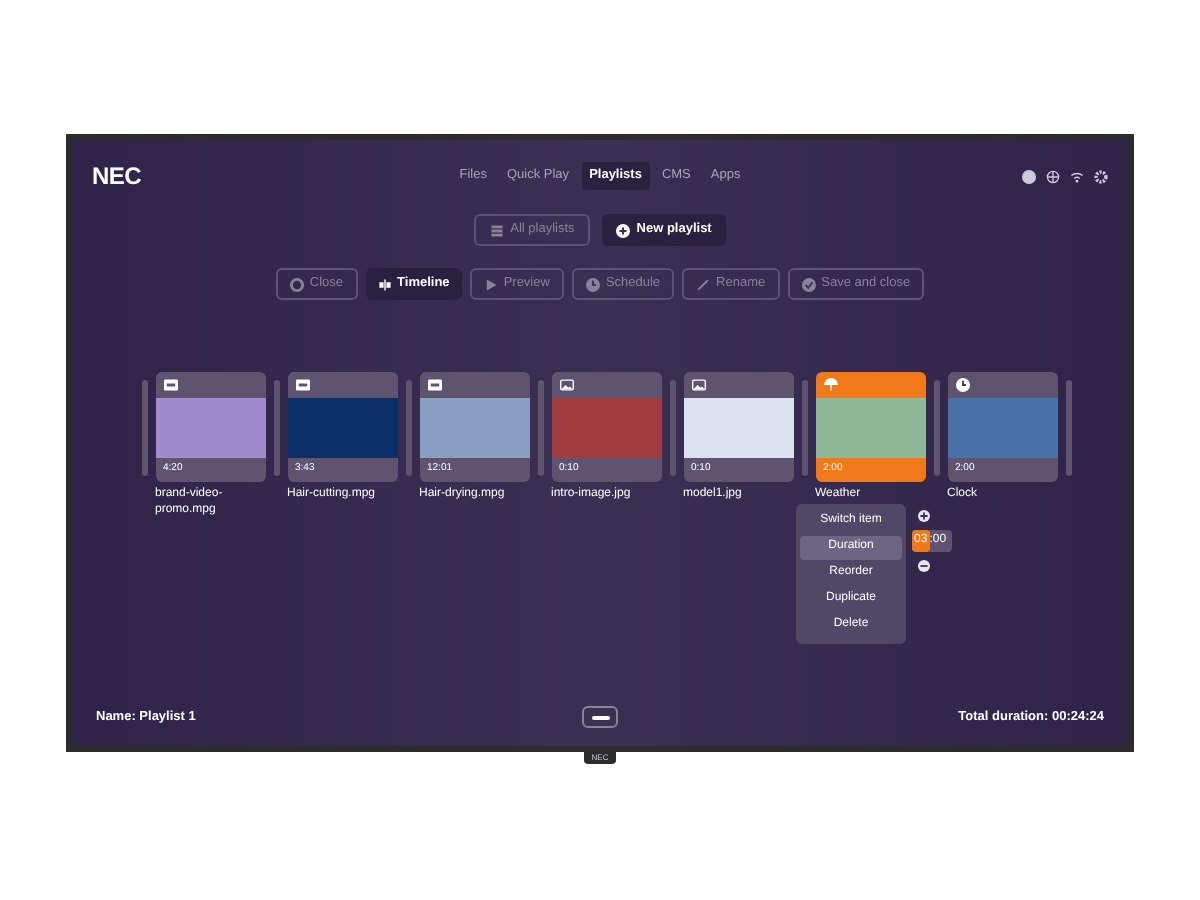 The image size is (1200, 900). I want to click on play-icon, so click(490, 284).